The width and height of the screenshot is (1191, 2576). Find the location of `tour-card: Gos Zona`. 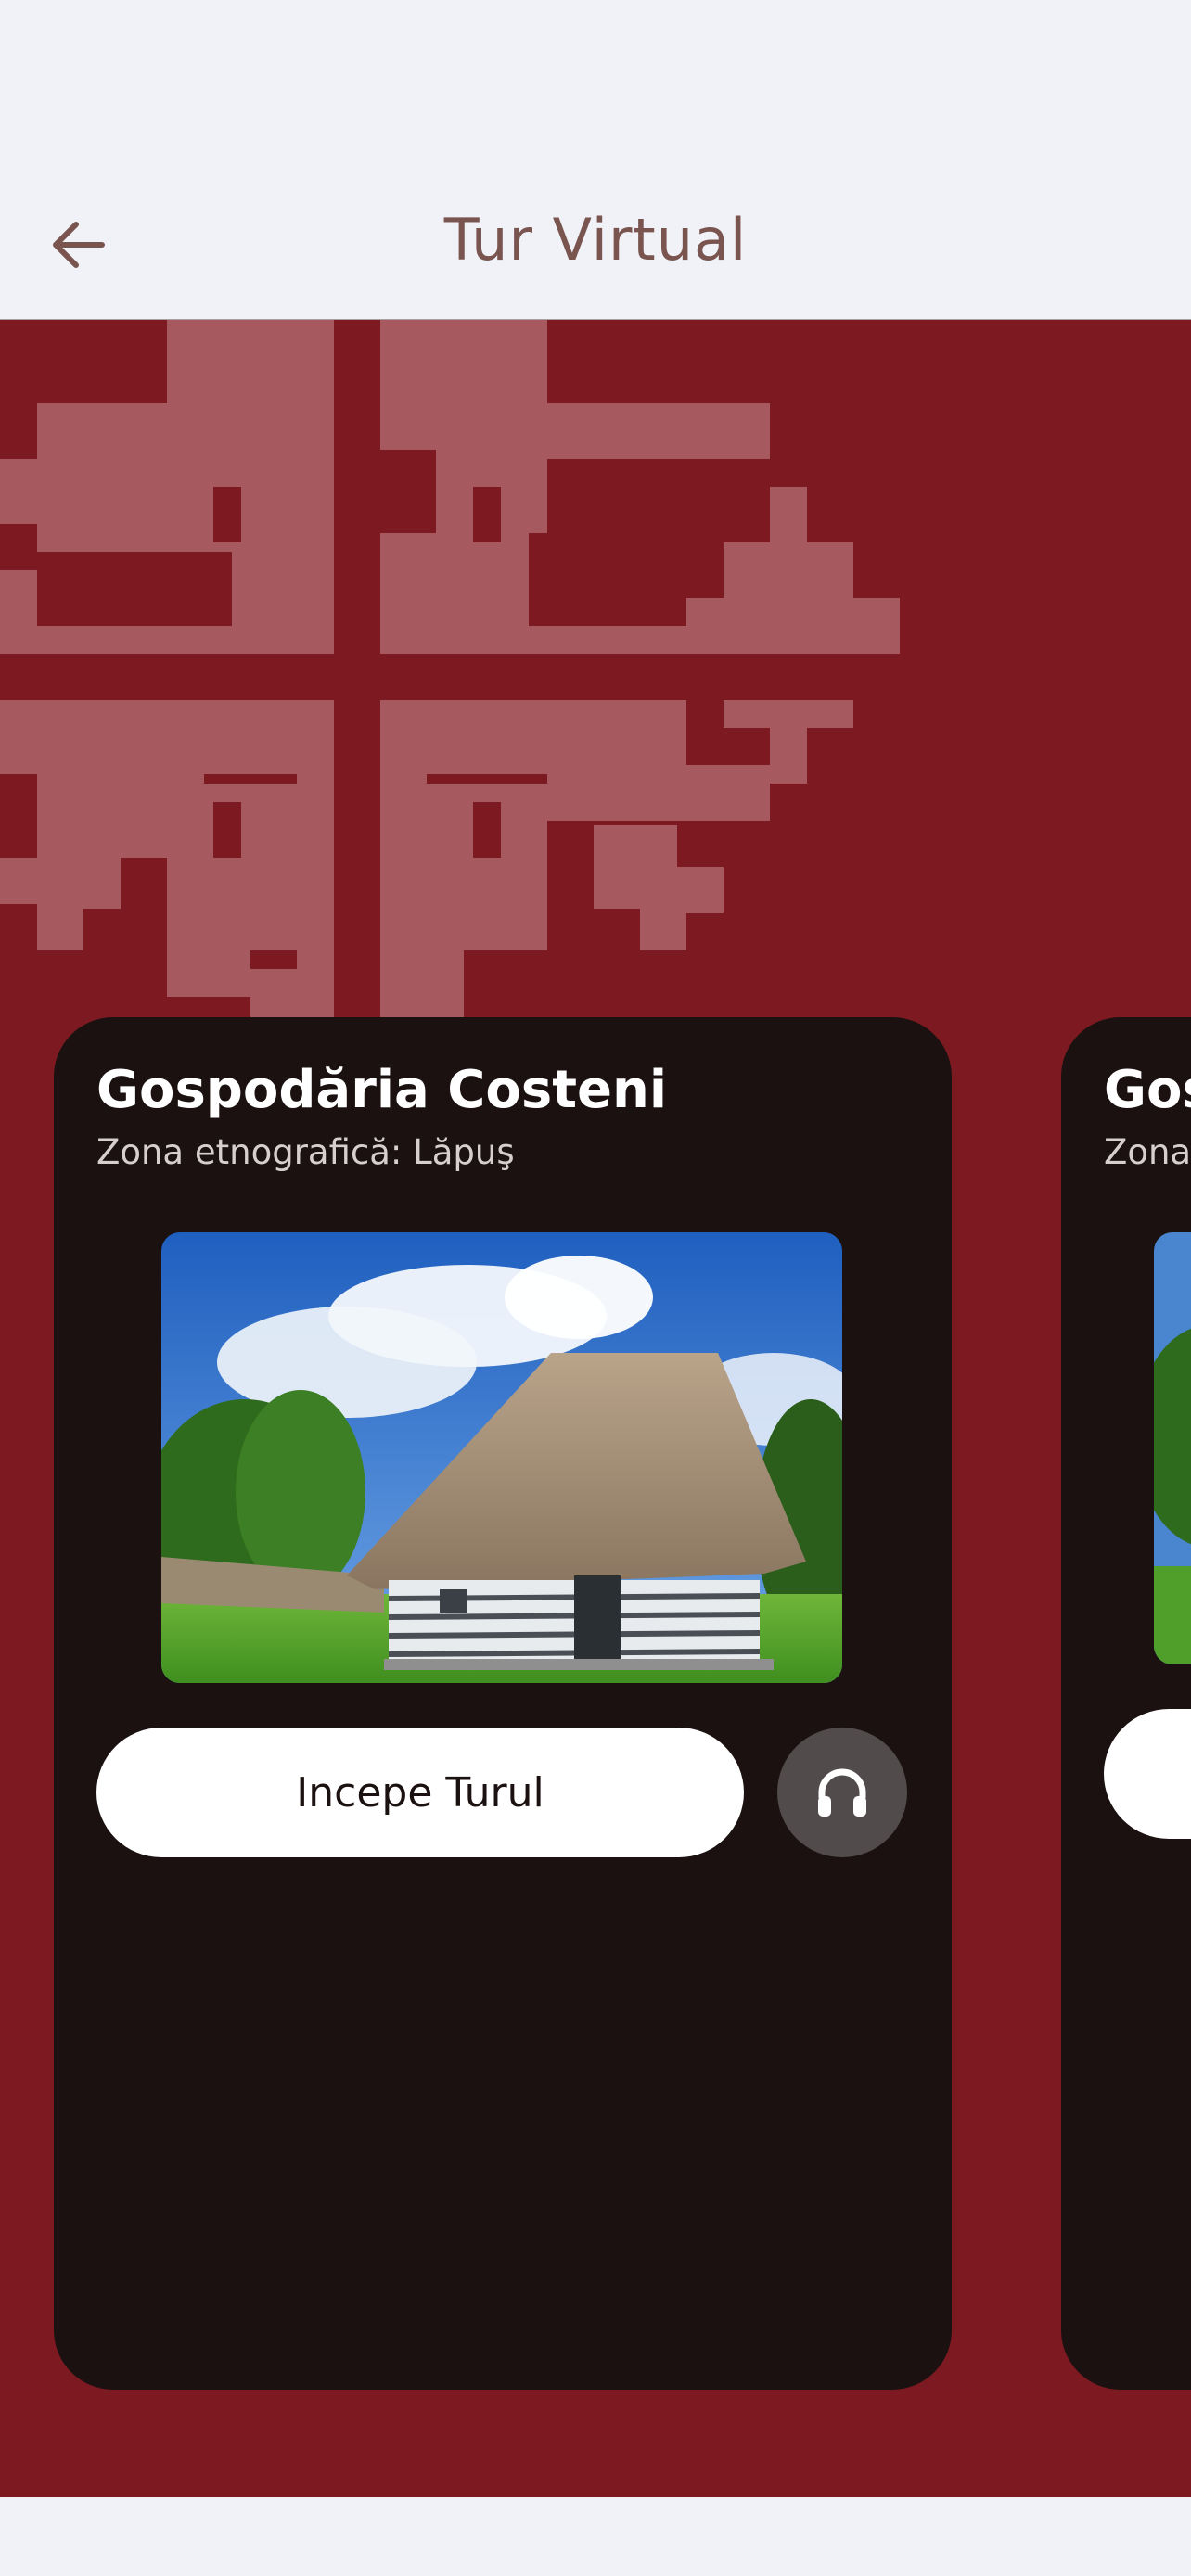

tour-card: Gos Zona is located at coordinates (1126, 1704).